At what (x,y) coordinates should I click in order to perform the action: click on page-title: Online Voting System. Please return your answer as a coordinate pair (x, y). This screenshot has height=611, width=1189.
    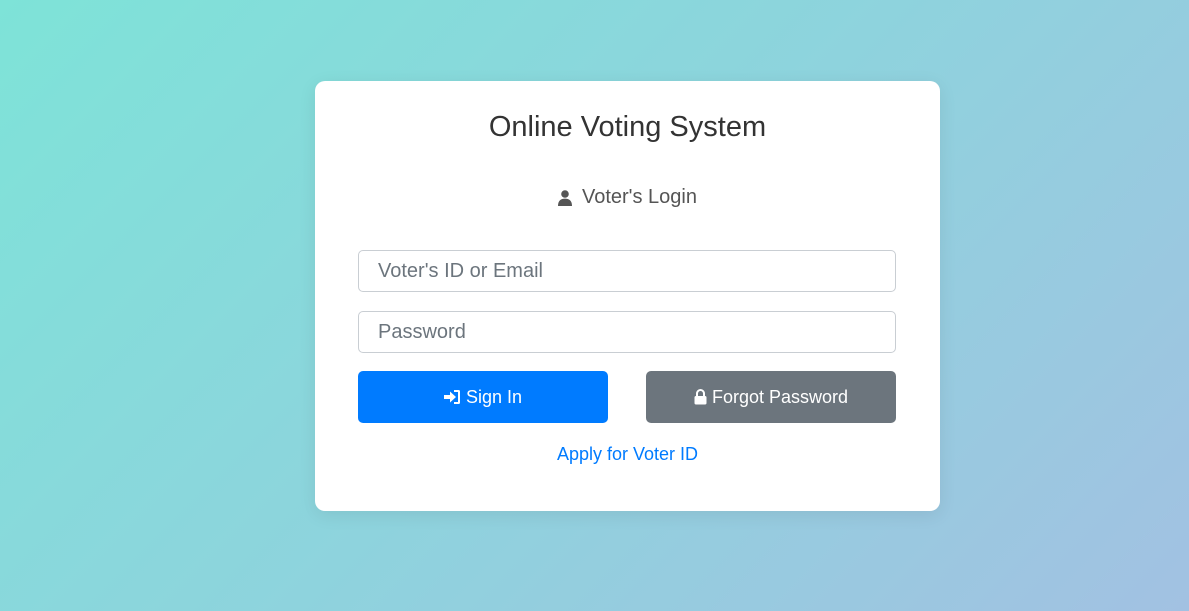
    Looking at the image, I should click on (627, 127).